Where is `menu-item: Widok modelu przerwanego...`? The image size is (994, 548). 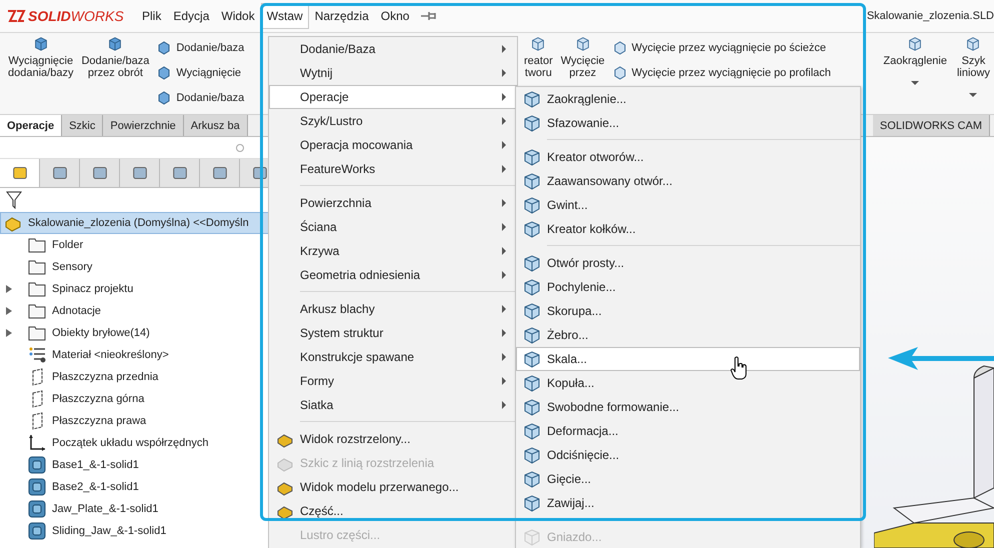
menu-item: Widok modelu przerwanego... is located at coordinates (393, 487).